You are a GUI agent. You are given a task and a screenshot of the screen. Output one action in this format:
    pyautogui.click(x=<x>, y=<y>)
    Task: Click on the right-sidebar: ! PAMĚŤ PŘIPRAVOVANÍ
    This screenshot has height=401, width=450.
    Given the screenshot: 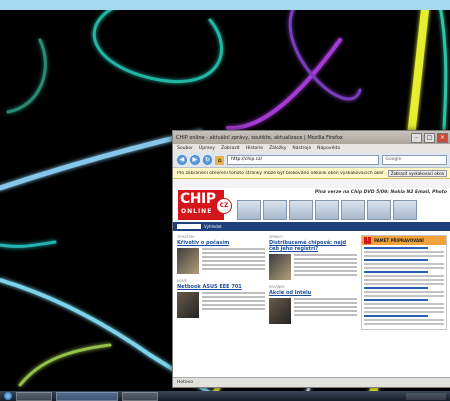 What is the action you would take?
    pyautogui.click(x=404, y=282)
    